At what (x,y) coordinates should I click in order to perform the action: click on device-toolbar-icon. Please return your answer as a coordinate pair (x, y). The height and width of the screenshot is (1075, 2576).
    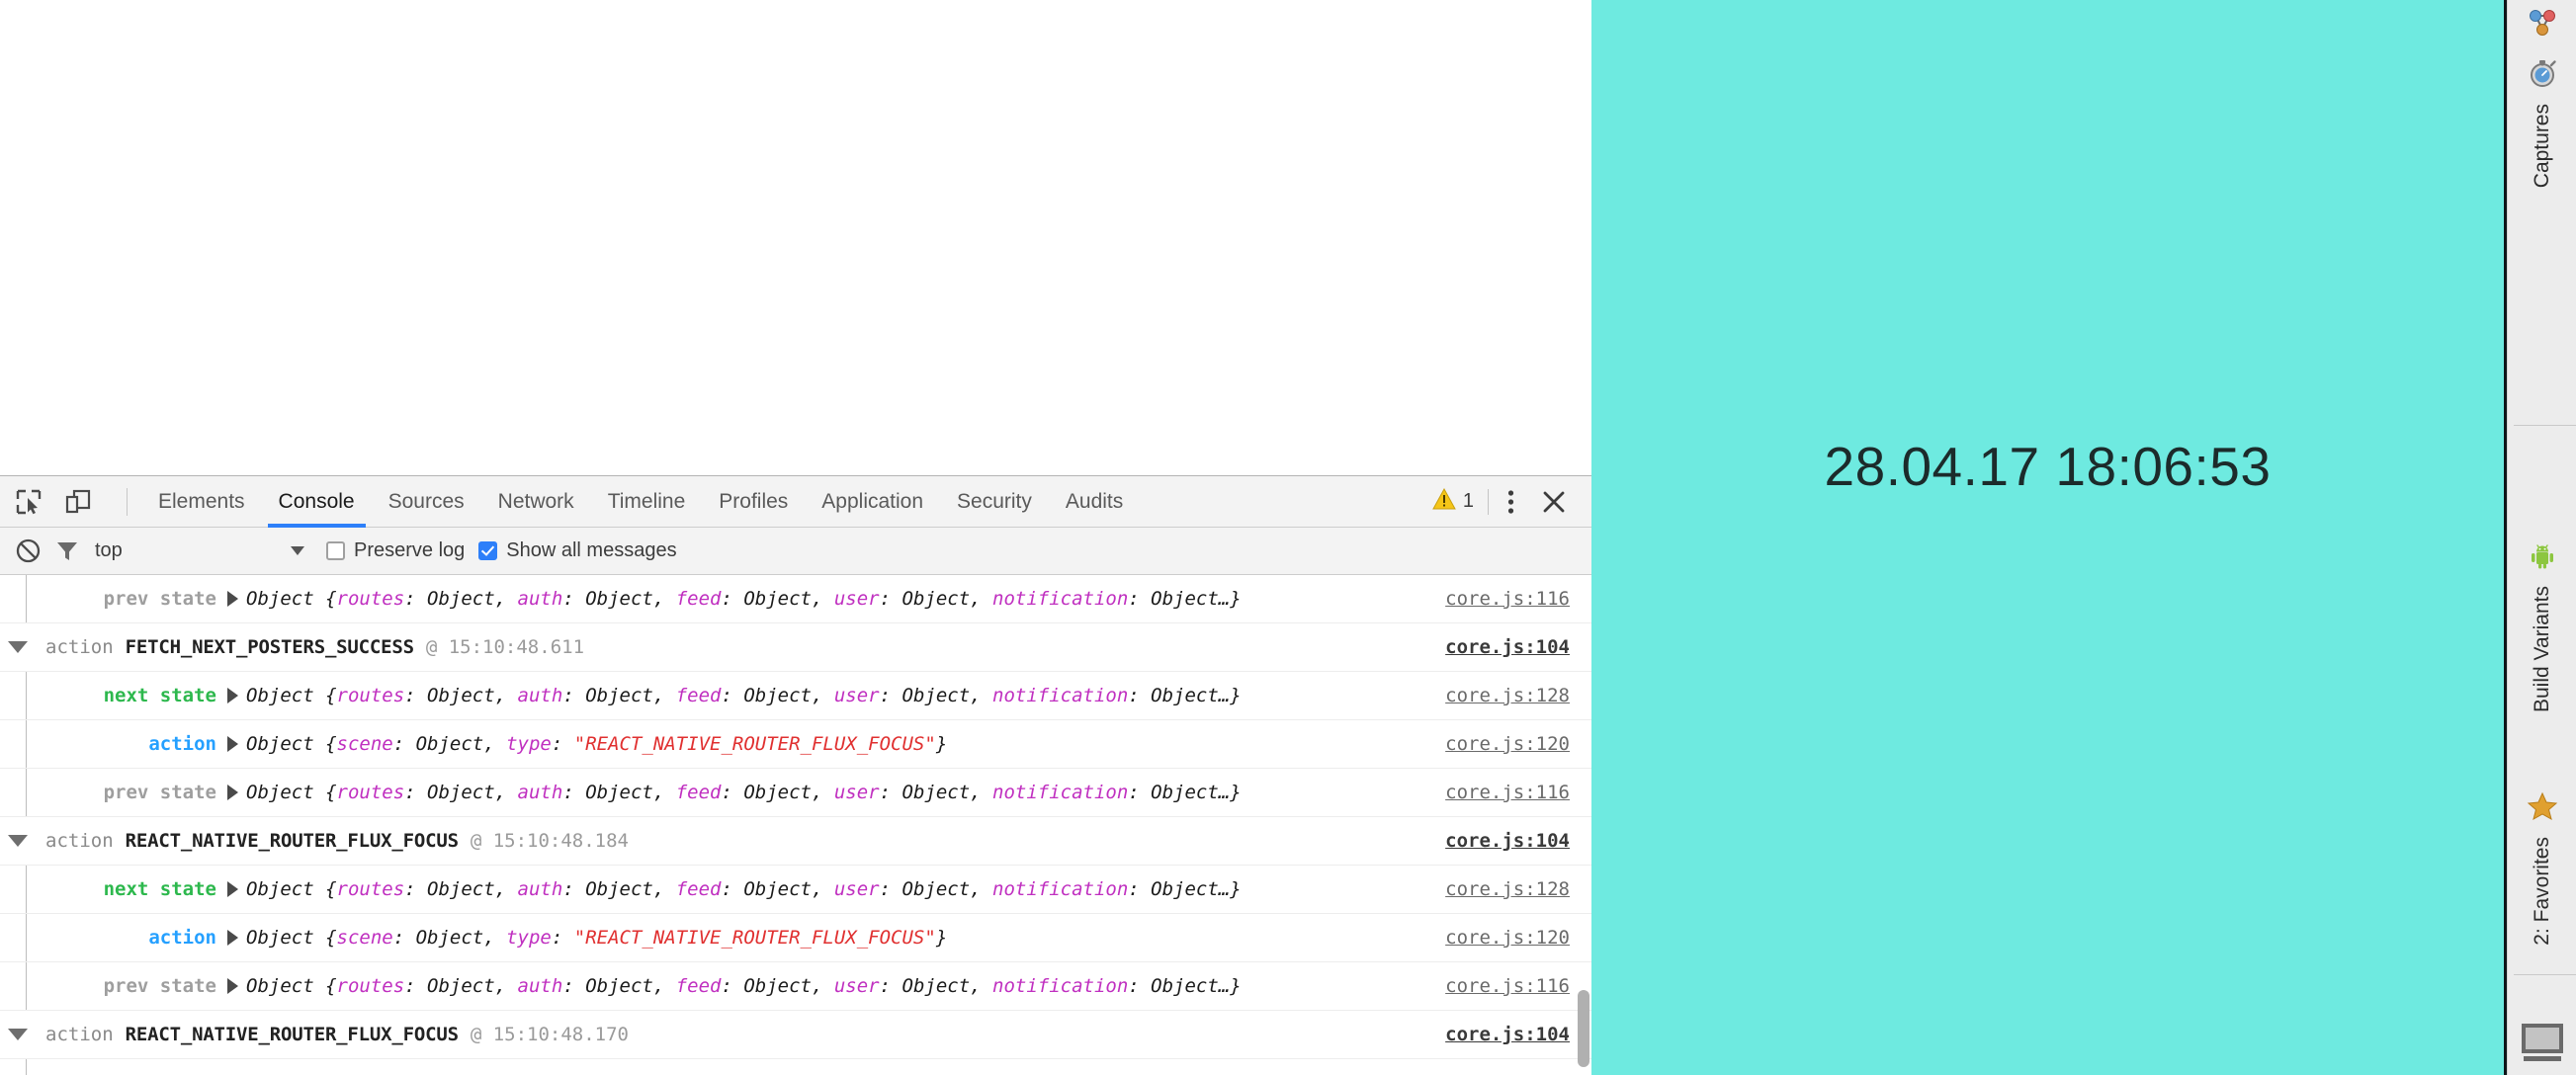
    Looking at the image, I should click on (78, 502).